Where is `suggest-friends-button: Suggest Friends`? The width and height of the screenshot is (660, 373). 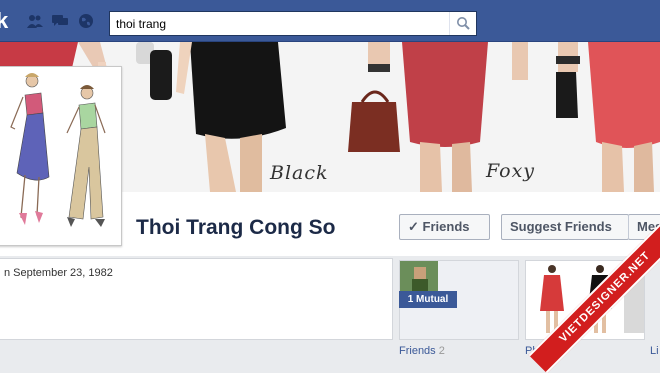 suggest-friends-button: Suggest Friends is located at coordinates (565, 227).